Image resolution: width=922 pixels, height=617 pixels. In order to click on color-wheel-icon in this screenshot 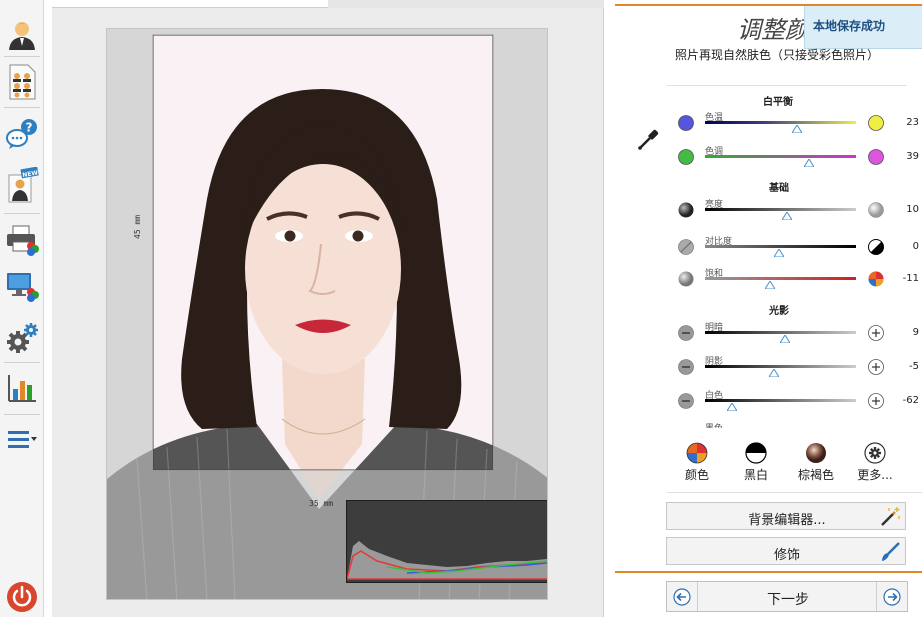, I will do `click(697, 453)`.